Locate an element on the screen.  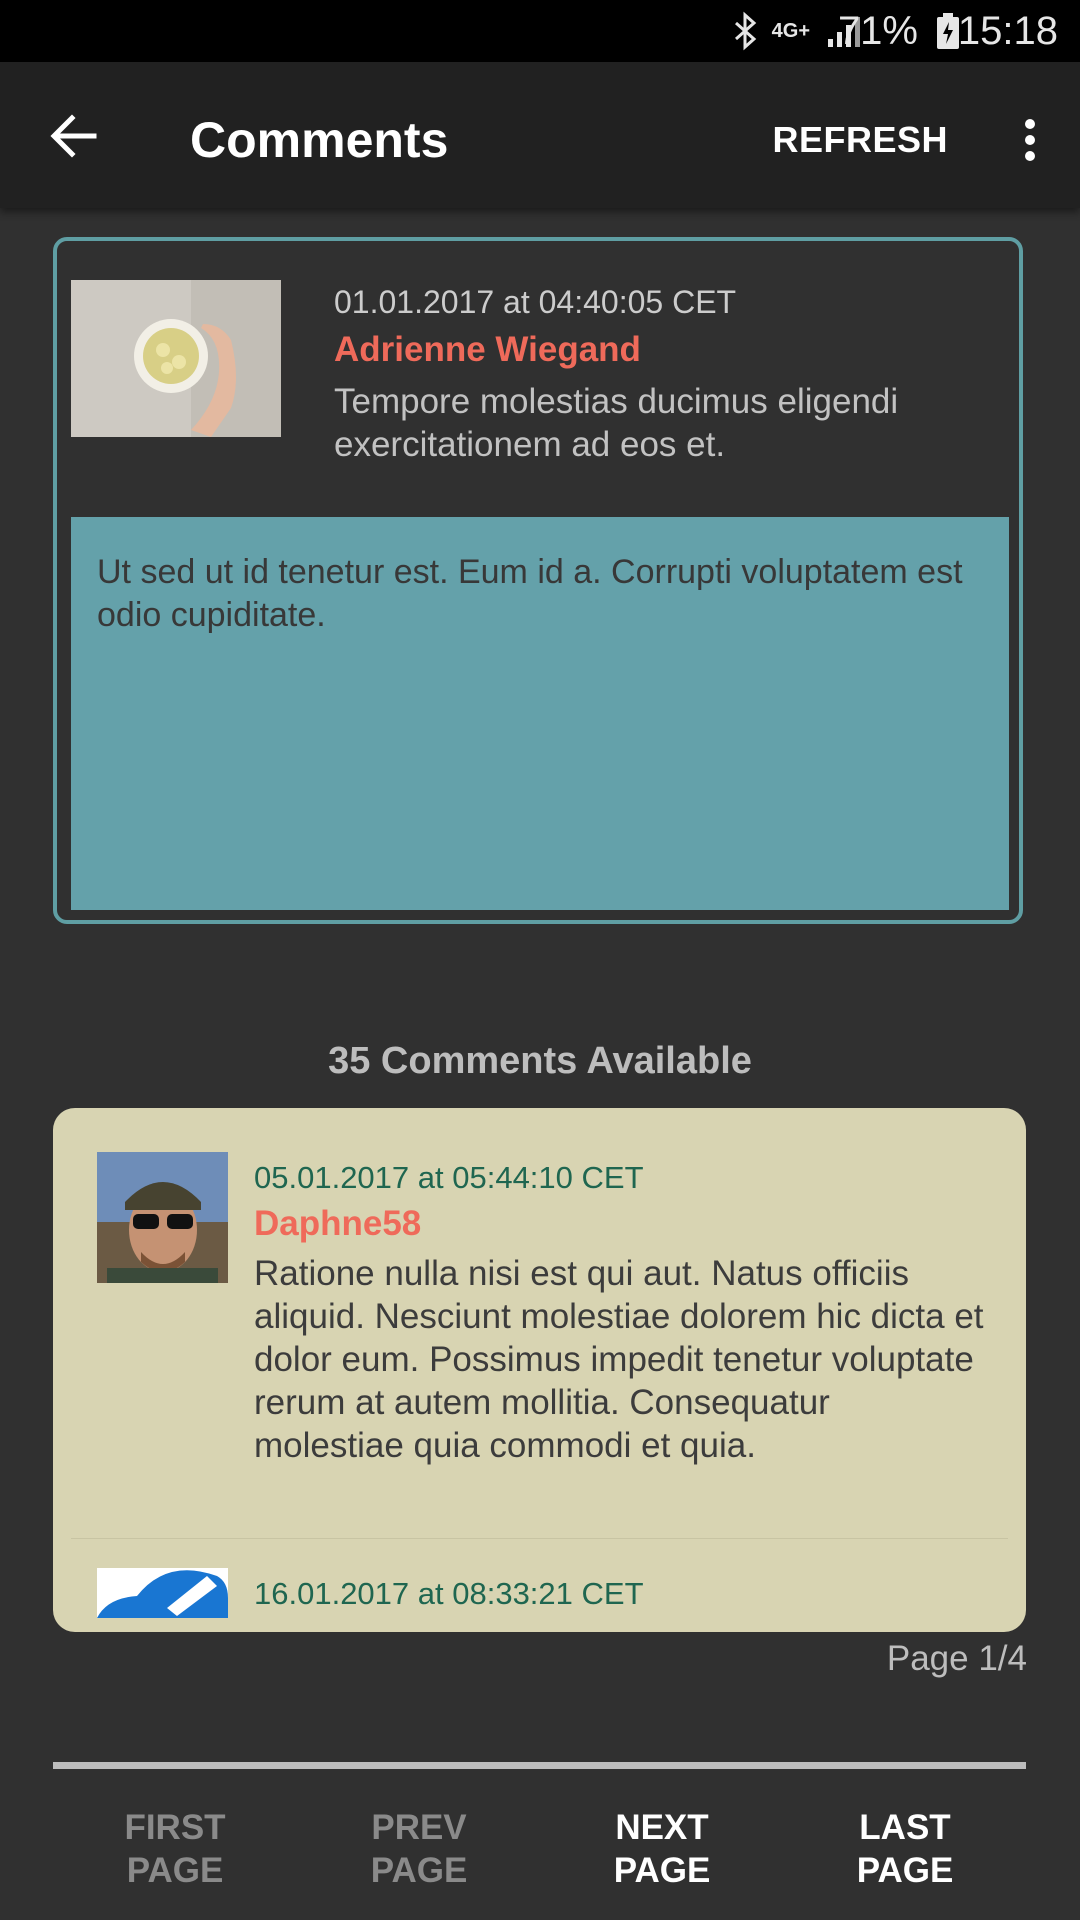
next-page-label-2: PAGE is located at coordinates (662, 1870).